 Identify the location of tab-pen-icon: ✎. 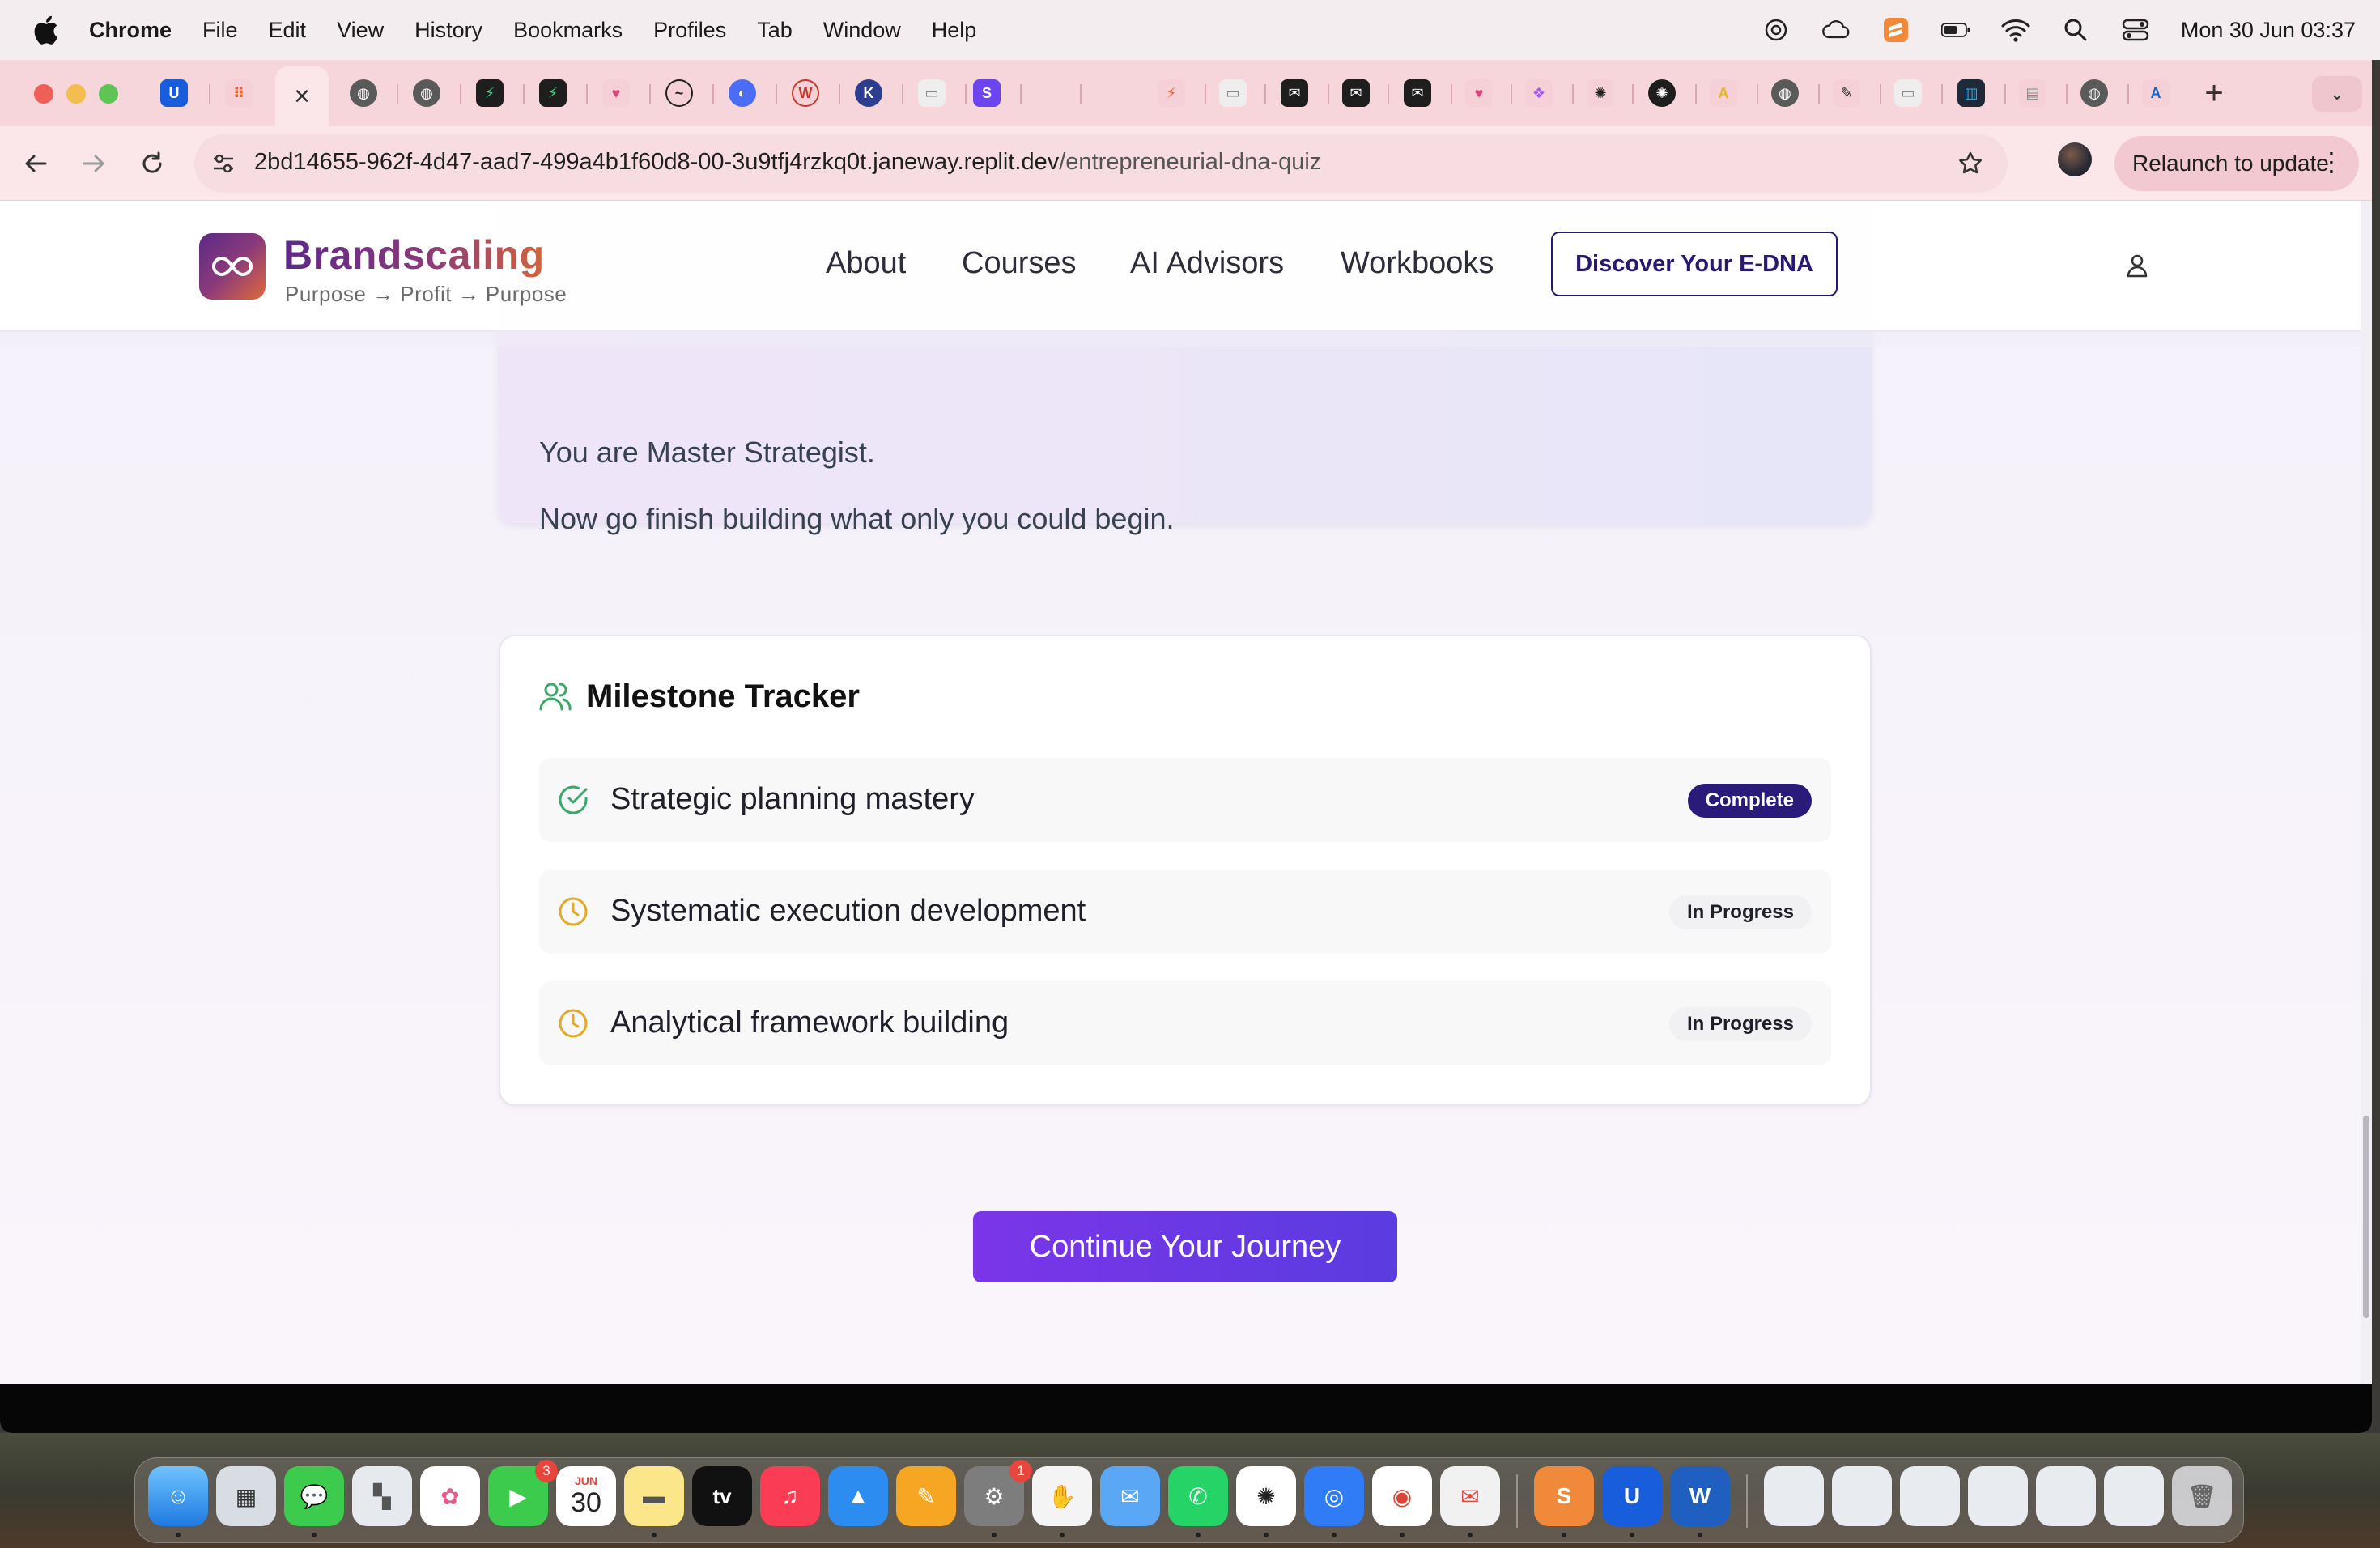
(1846, 93).